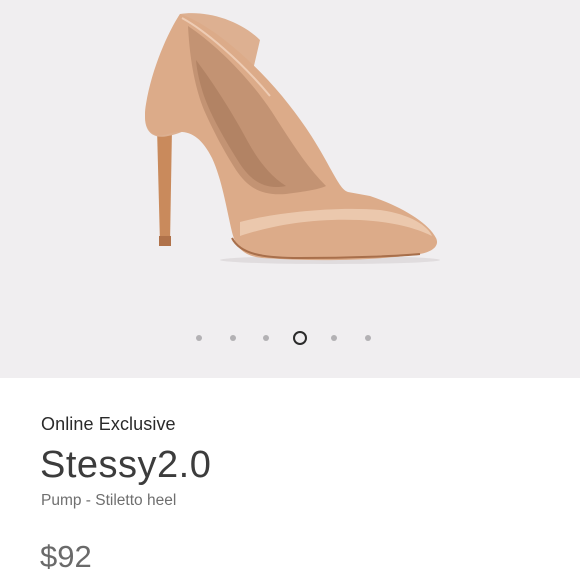 The height and width of the screenshot is (580, 580). What do you see at coordinates (300, 338) in the screenshot?
I see `carousel-dot-active` at bounding box center [300, 338].